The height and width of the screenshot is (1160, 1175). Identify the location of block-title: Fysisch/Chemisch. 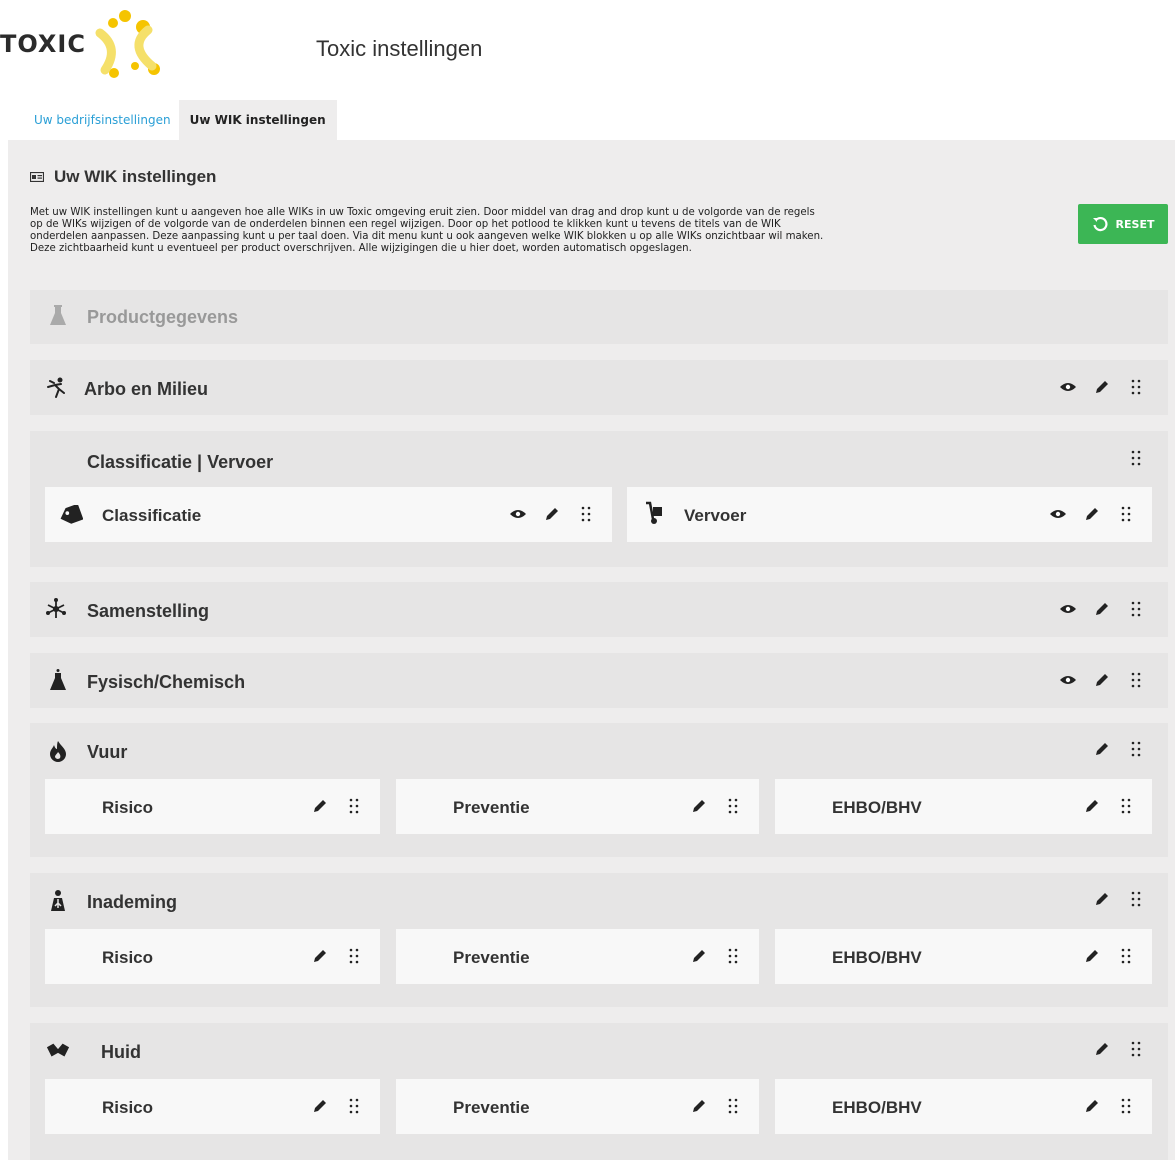
(166, 682).